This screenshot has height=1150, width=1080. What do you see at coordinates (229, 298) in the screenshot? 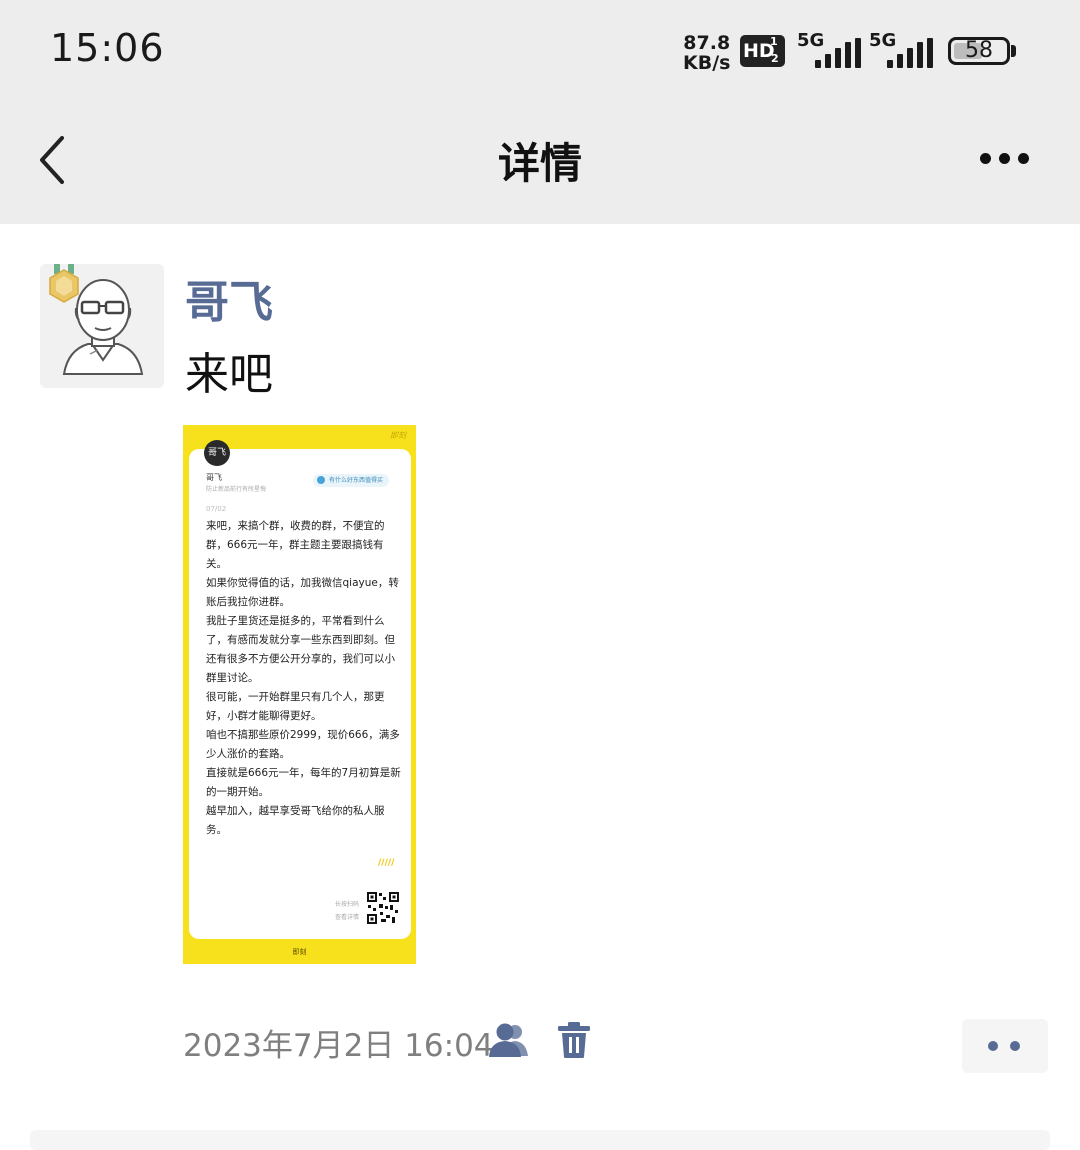
I see `post-author-name: 哥飞` at bounding box center [229, 298].